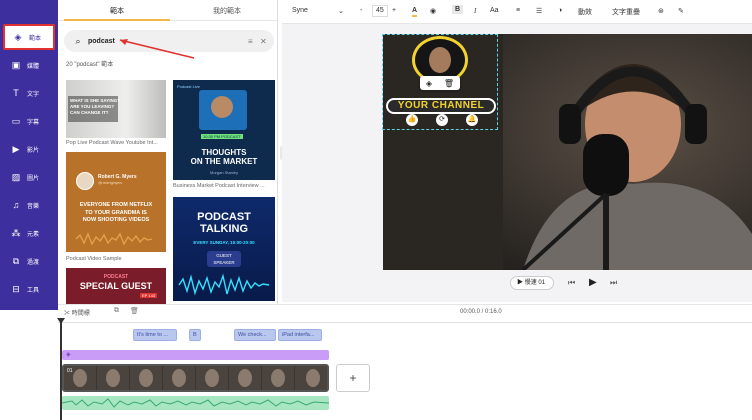  I want to click on video-filmstrip, so click(195, 378).